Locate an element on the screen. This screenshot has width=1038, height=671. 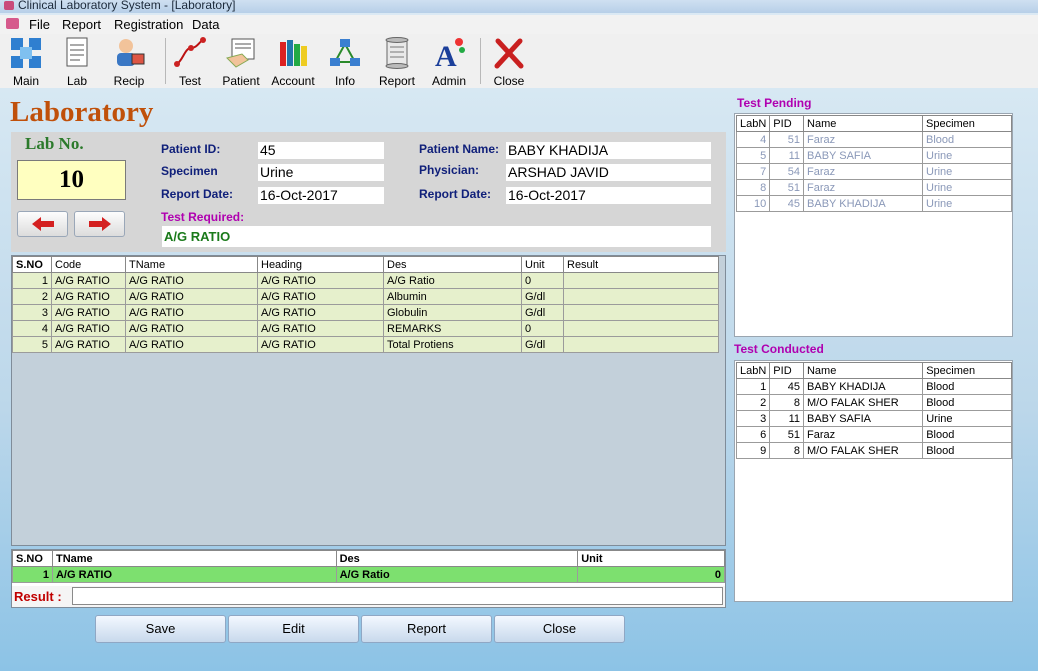
table-cell: 4 is located at coordinates (753, 139).